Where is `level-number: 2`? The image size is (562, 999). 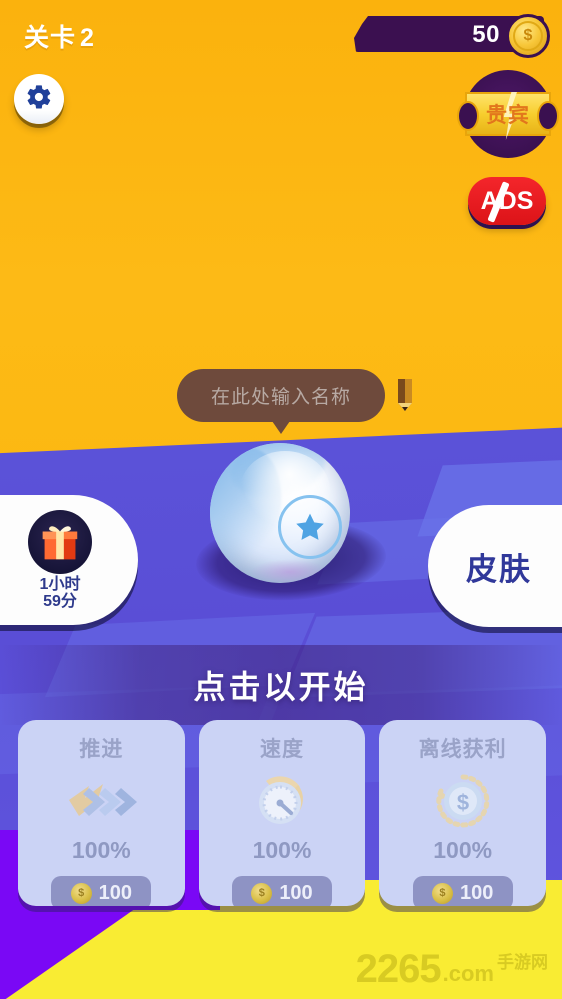
level-number: 2 is located at coordinates (87, 38).